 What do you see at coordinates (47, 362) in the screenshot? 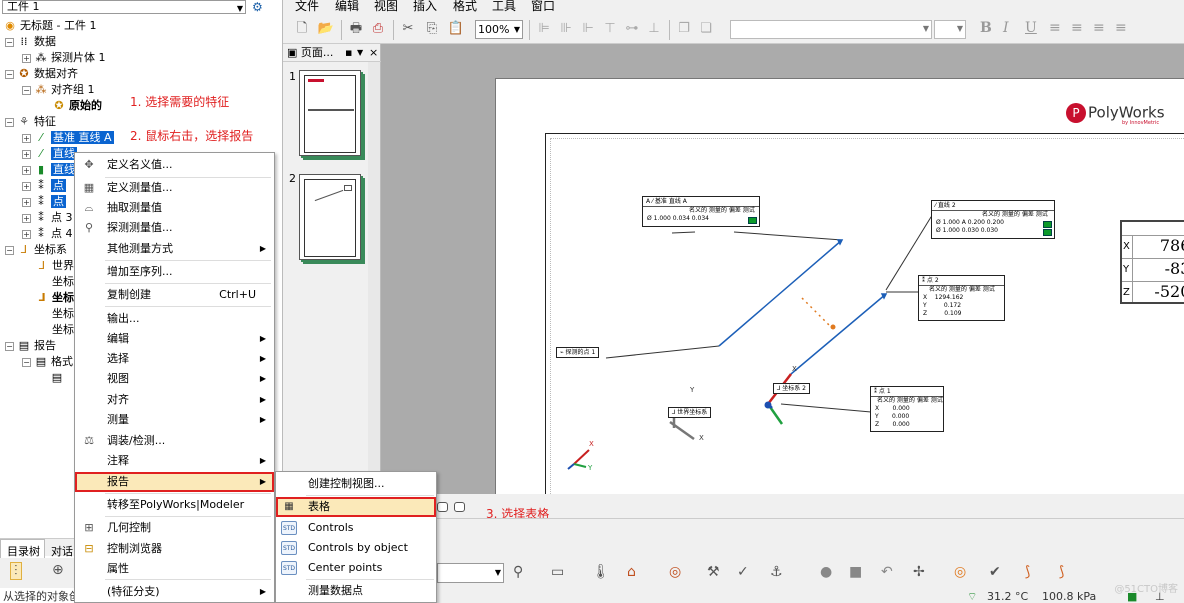
I see `tree-item-report-1: − ▤ 格式` at bounding box center [47, 362].